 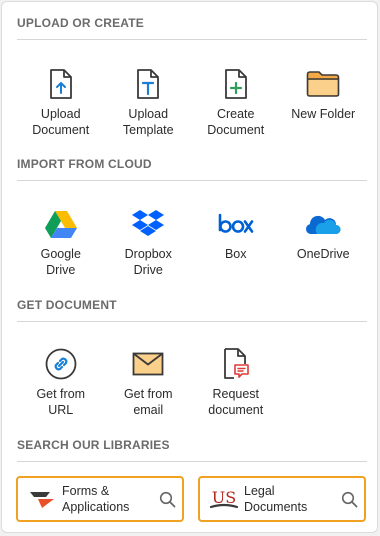 What do you see at coordinates (236, 364) in the screenshot?
I see `request-document-icon` at bounding box center [236, 364].